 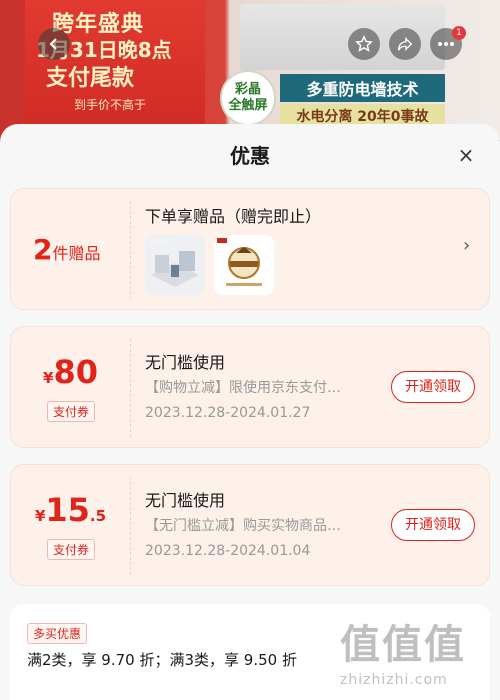 What do you see at coordinates (228, 413) in the screenshot?
I see `coupon-validity: 2023.12.28-2024.01.27` at bounding box center [228, 413].